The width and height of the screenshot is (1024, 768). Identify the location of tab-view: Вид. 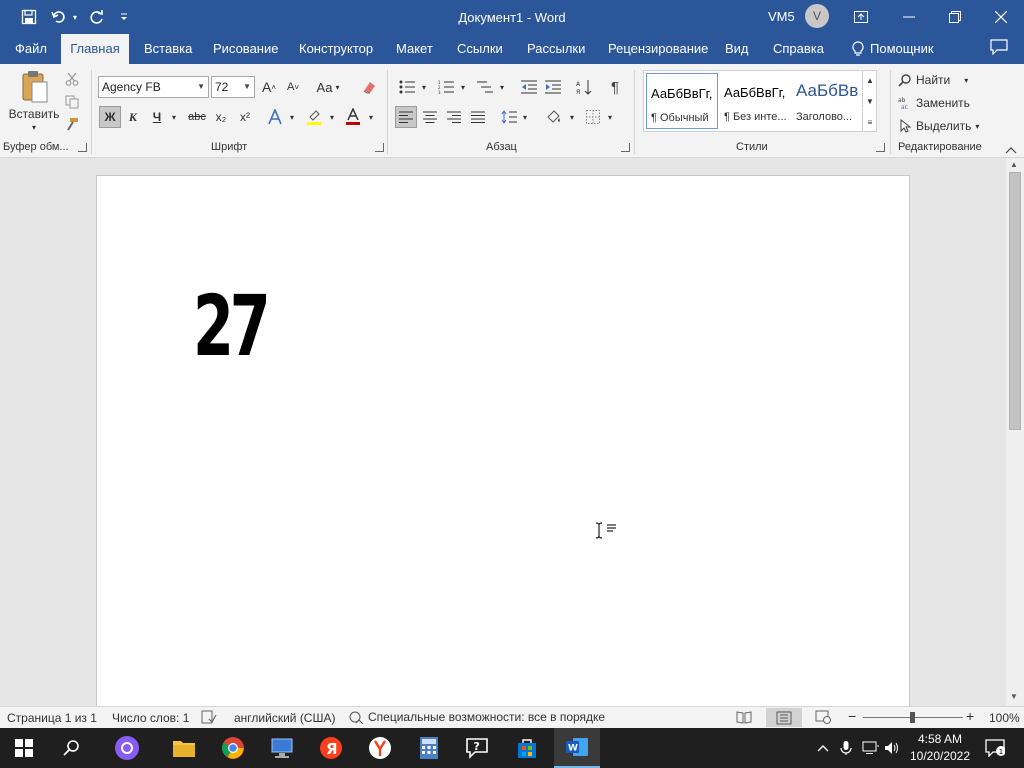
(737, 49).